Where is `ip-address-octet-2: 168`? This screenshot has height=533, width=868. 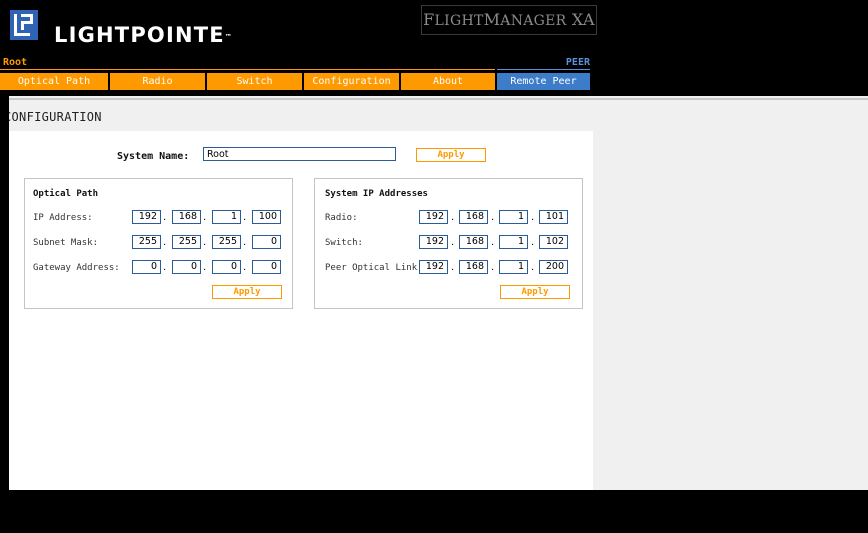
ip-address-octet-2: 168 is located at coordinates (186, 217).